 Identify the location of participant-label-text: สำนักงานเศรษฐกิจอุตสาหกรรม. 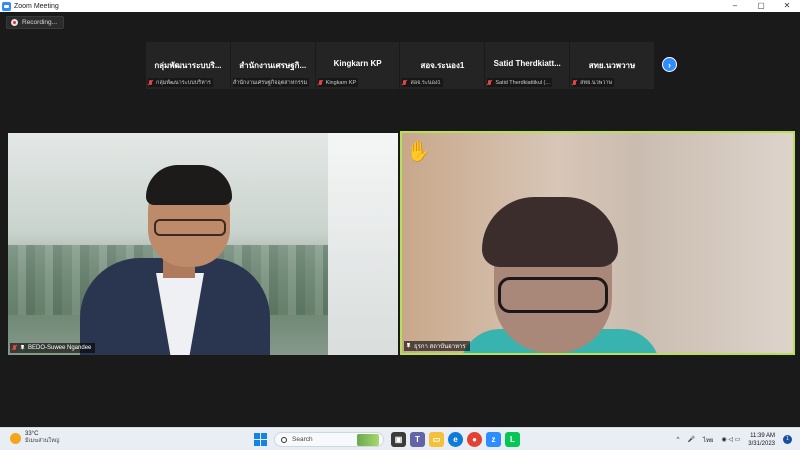
(270, 82).